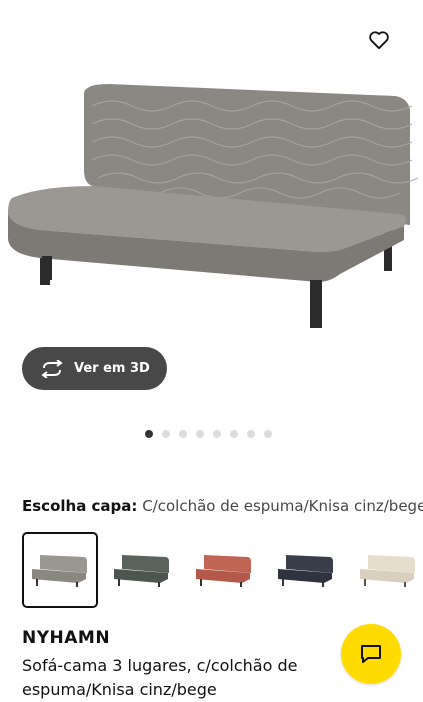 The width and height of the screenshot is (423, 702). I want to click on rotate-3d-icon, so click(52, 368).